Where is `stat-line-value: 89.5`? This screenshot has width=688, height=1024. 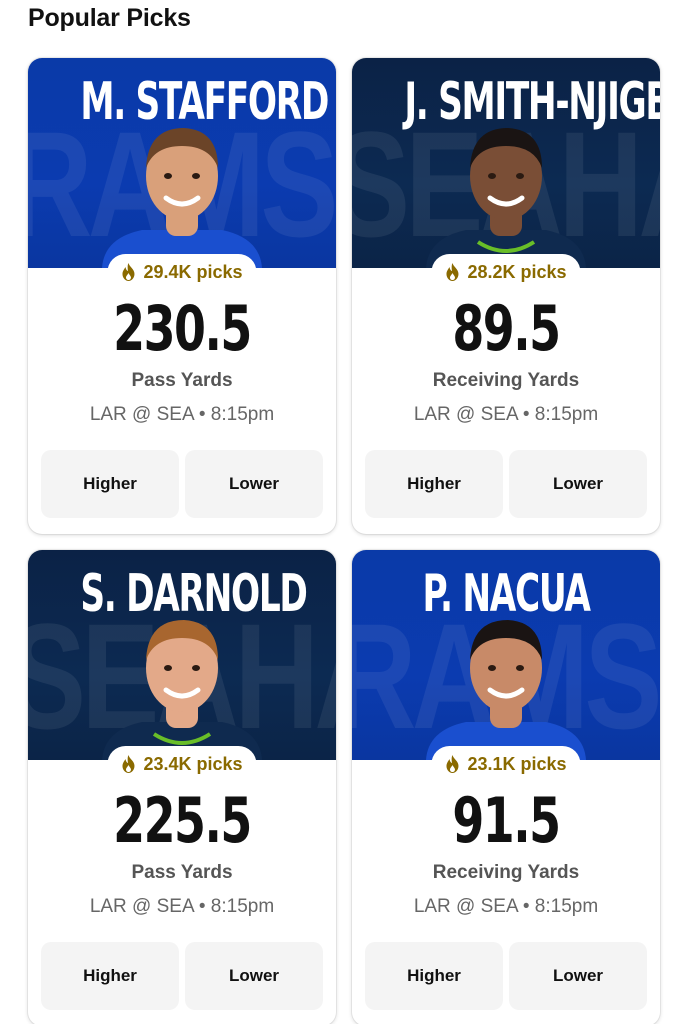
stat-line-value: 89.5 is located at coordinates (506, 328).